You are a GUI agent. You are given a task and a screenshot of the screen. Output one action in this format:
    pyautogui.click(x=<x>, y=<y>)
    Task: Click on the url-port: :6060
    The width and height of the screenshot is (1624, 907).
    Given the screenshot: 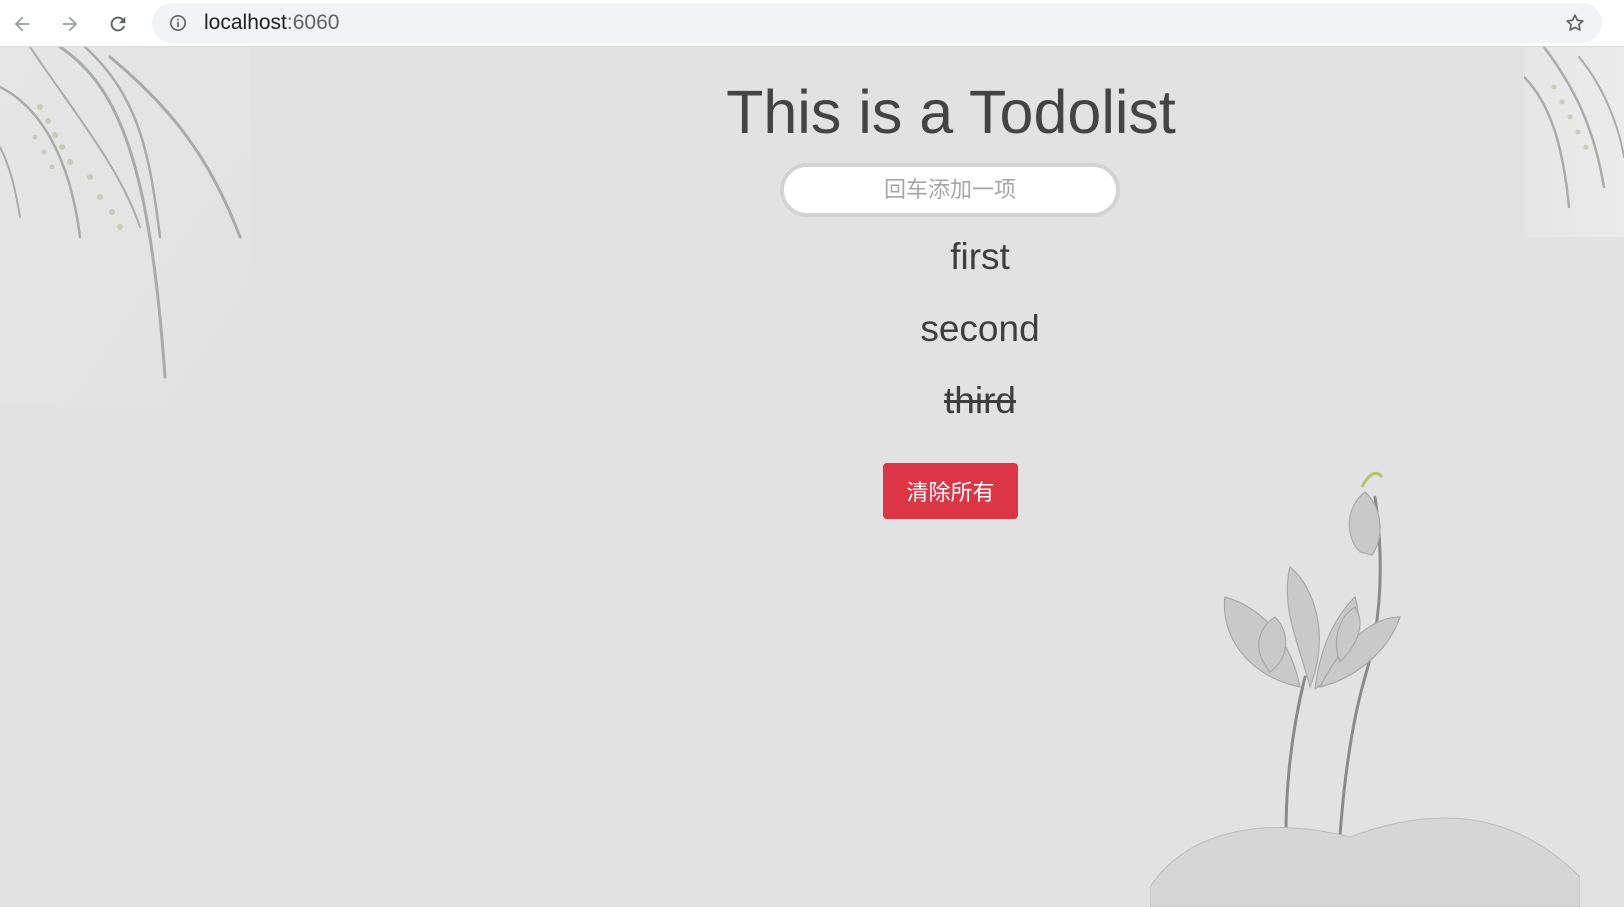 What is the action you would take?
    pyautogui.click(x=313, y=22)
    